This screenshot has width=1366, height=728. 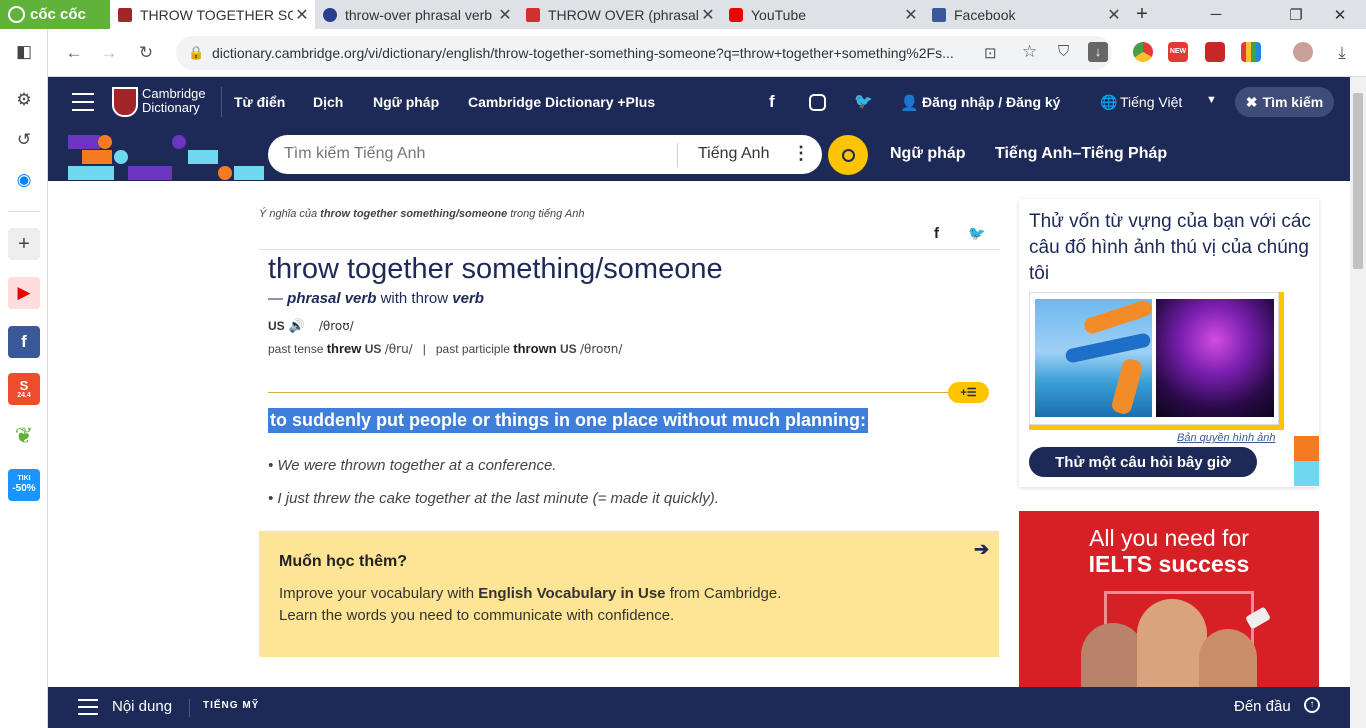 What do you see at coordinates (1284, 102) in the screenshot?
I see `search-toggle-button: ✖ Tìm kiếm` at bounding box center [1284, 102].